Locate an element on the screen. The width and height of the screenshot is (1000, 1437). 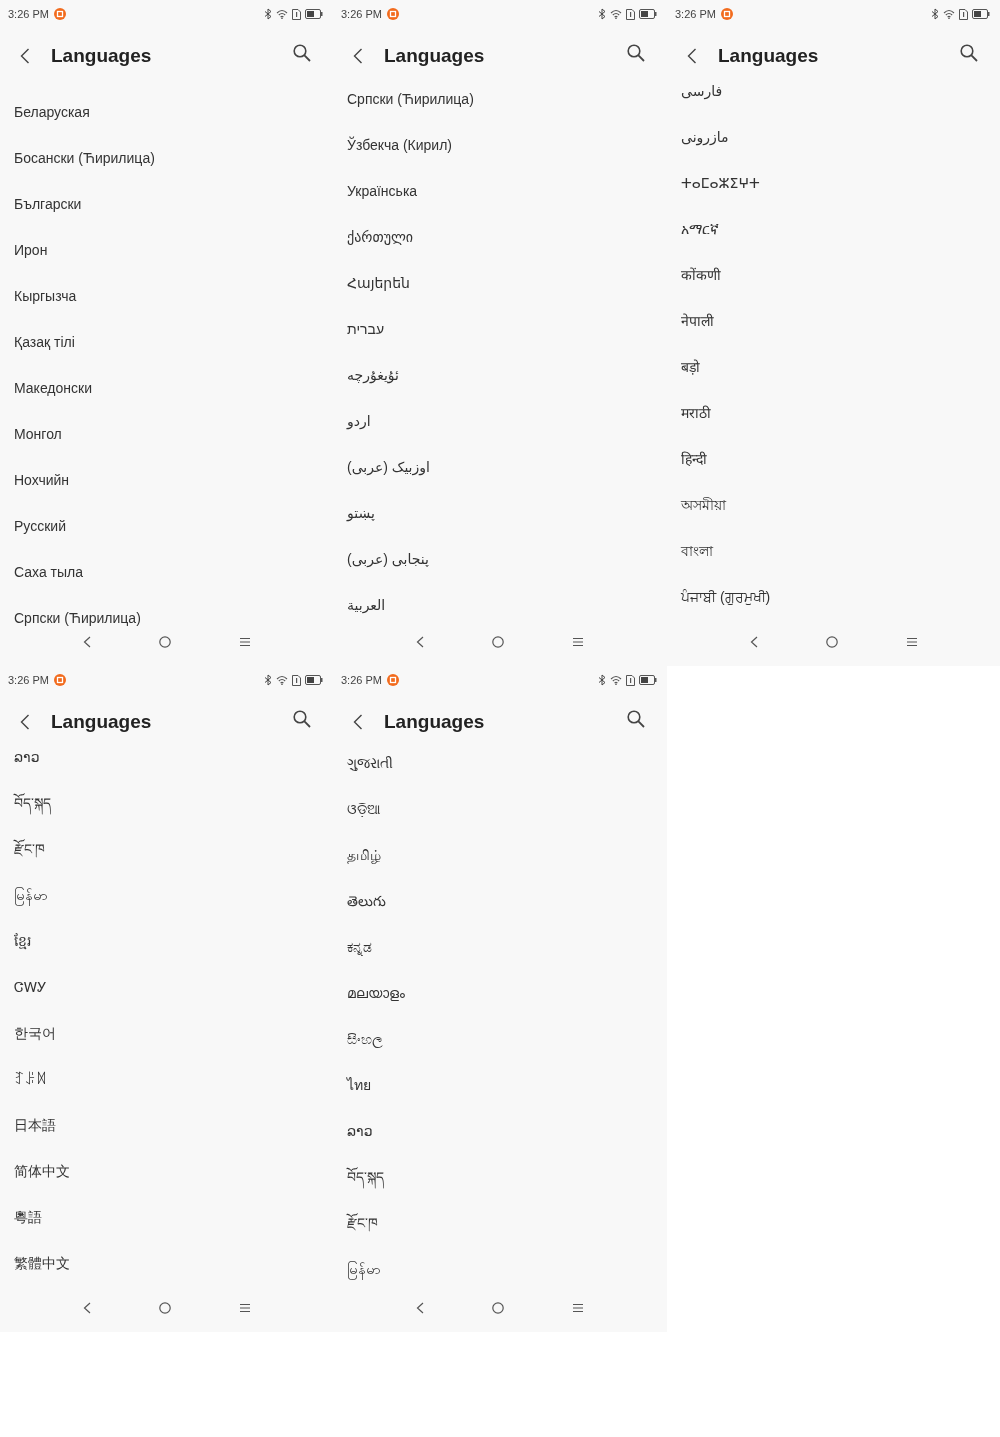
language-item: ಕನ್ನಡ is located at coordinates (359, 947).